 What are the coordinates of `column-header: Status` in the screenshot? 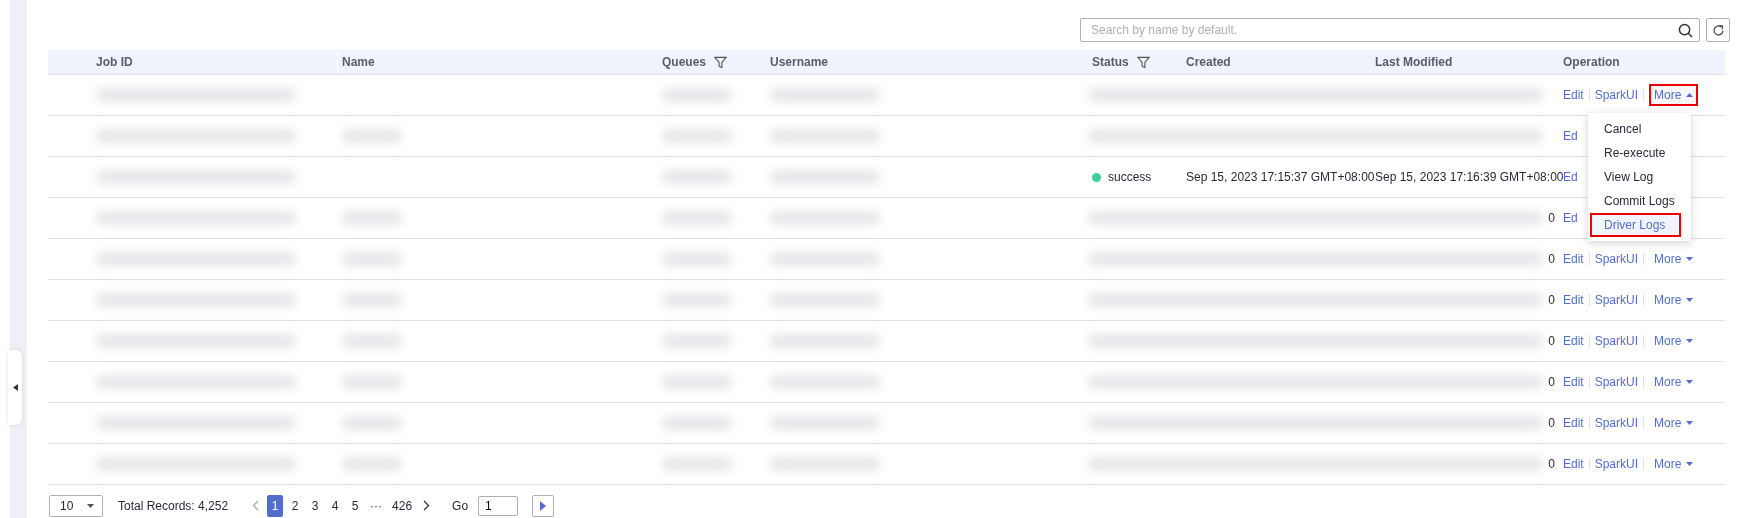 It's located at (1110, 62).